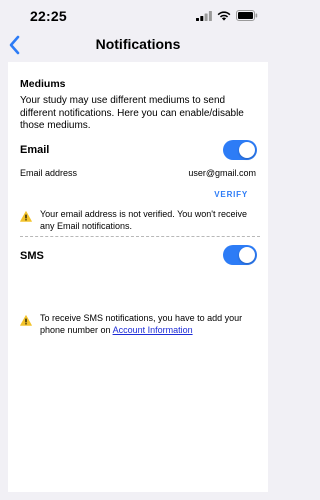 This screenshot has width=320, height=500. I want to click on verify-button: VERIFY, so click(231, 194).